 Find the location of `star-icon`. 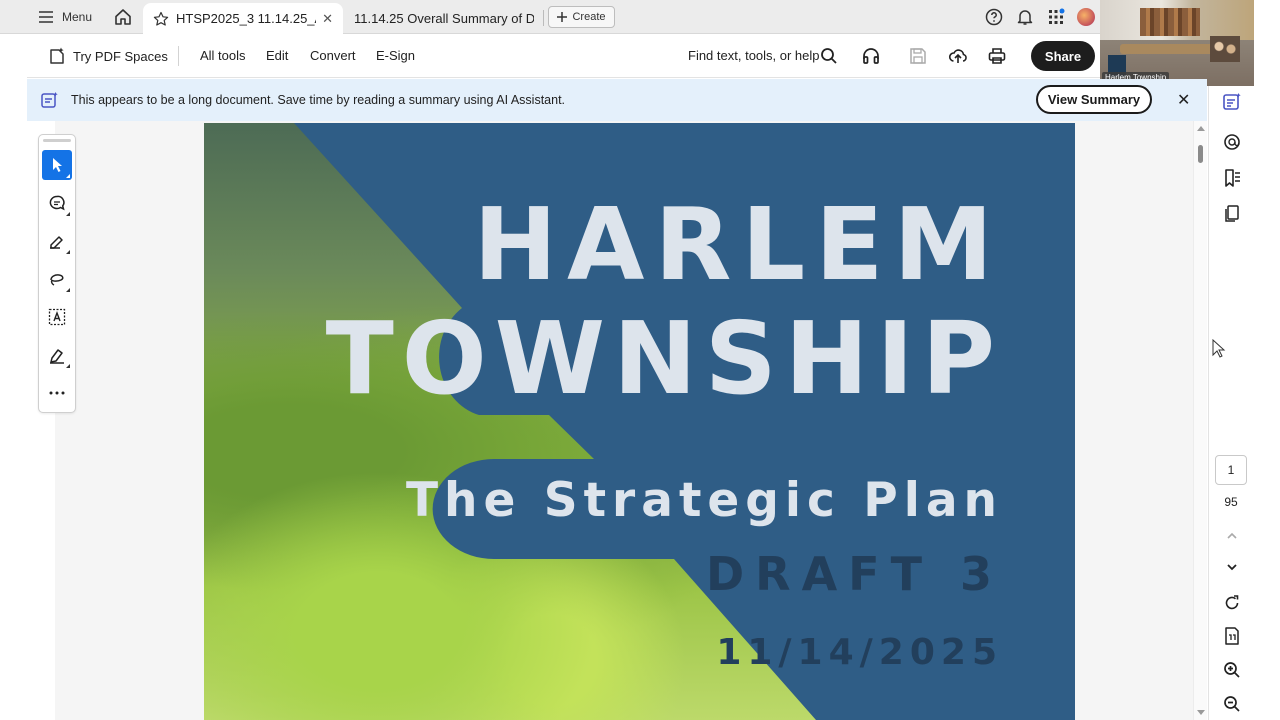

star-icon is located at coordinates (161, 19).